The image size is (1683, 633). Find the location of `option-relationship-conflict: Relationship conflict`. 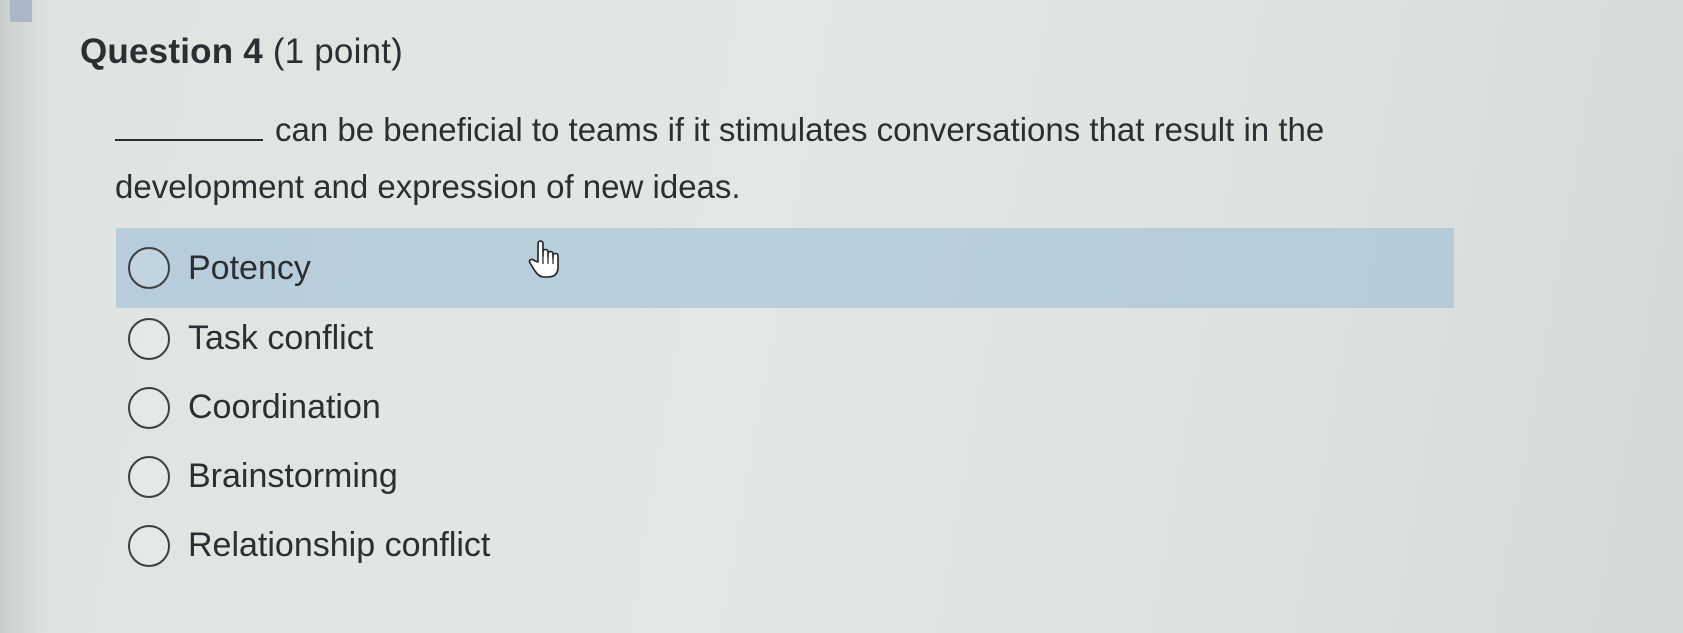

option-relationship-conflict: Relationship conflict is located at coordinates (785, 545).